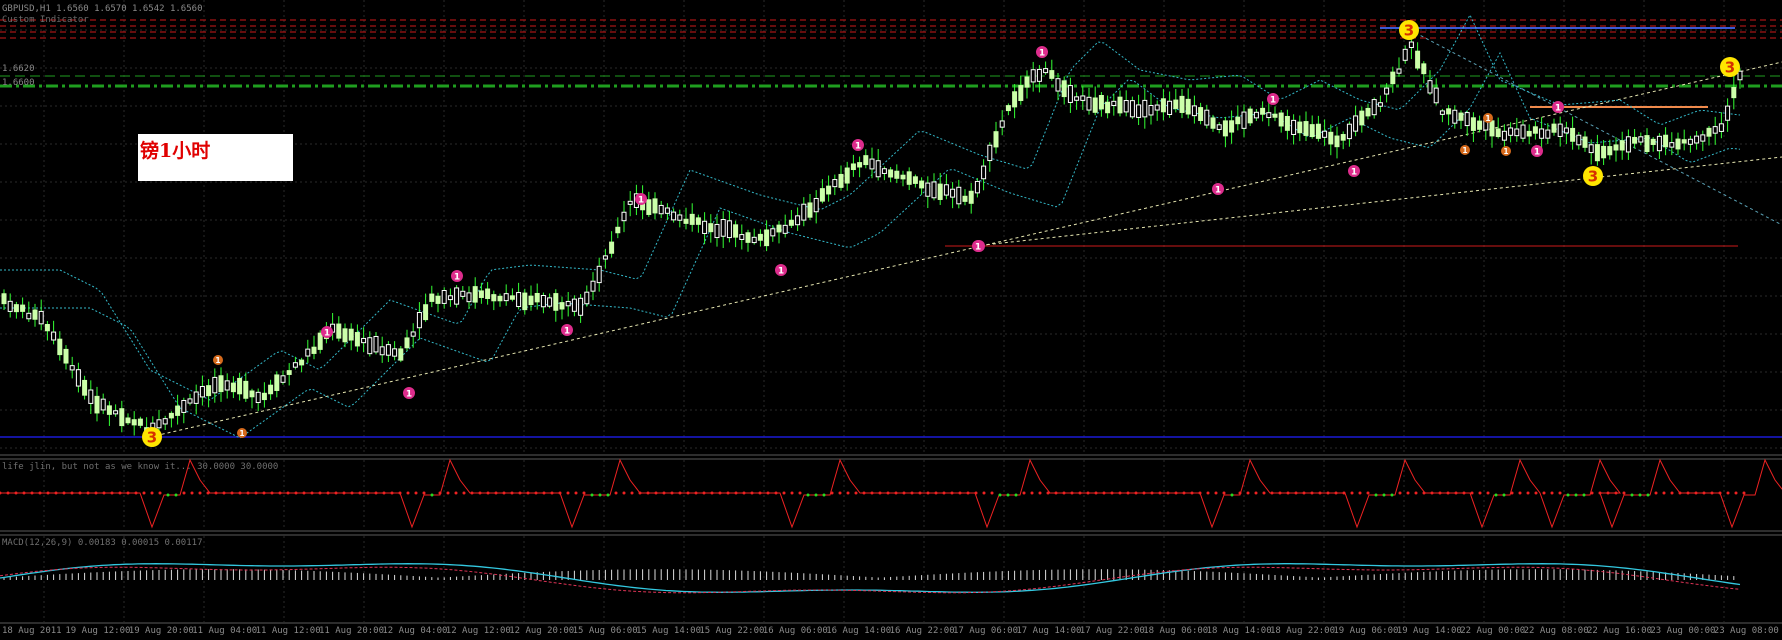  Describe the element at coordinates (1378, 201) in the screenshot. I see `trend-line` at that location.